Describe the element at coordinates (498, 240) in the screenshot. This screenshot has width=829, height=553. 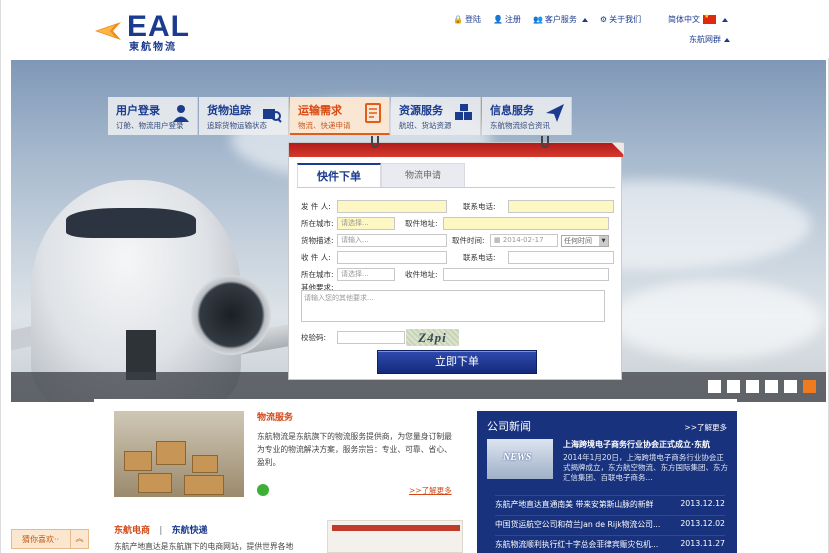
I see `calendar-icon: ▦` at that location.